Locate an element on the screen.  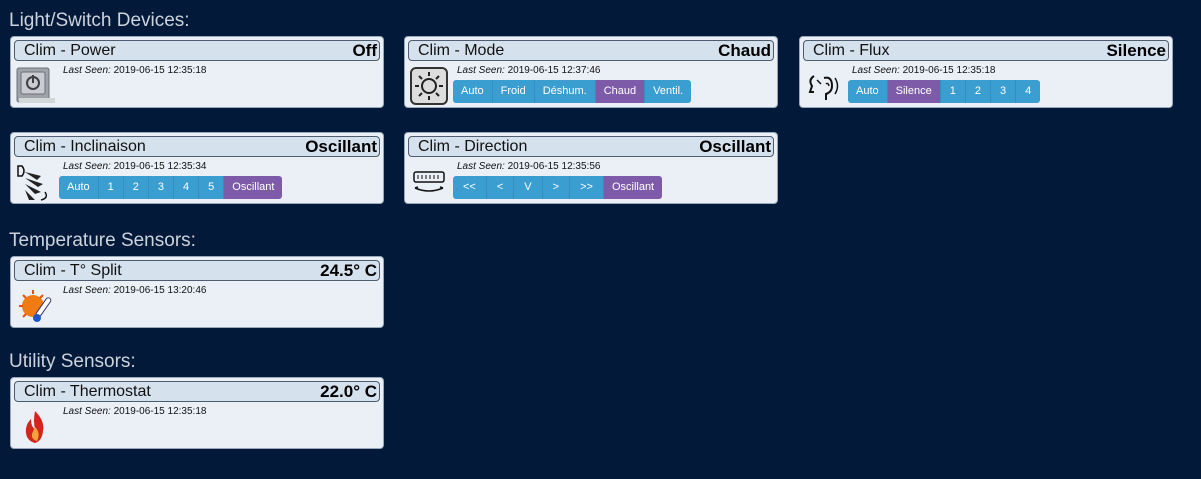
silence-icon is located at coordinates (824, 86).